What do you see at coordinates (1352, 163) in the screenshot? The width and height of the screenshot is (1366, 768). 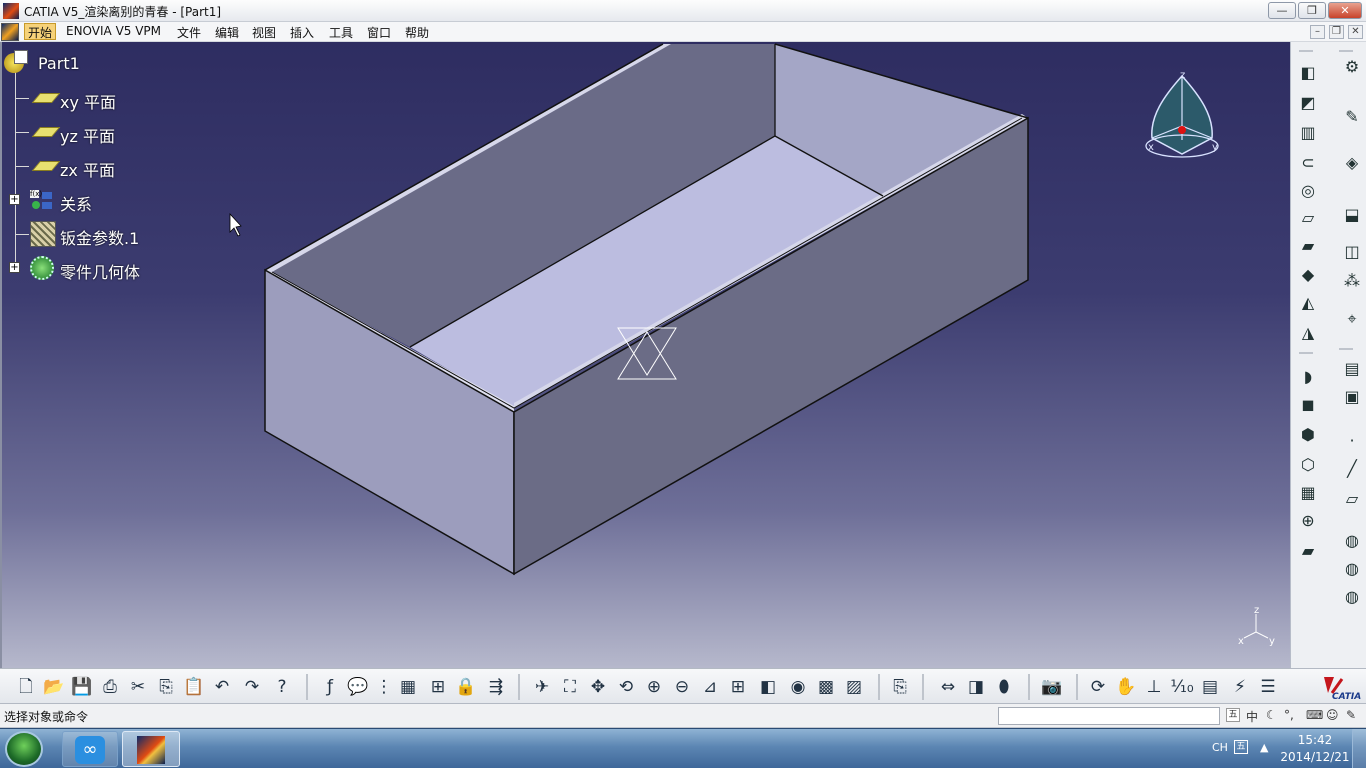 I see `surface-icon: ◈` at bounding box center [1352, 163].